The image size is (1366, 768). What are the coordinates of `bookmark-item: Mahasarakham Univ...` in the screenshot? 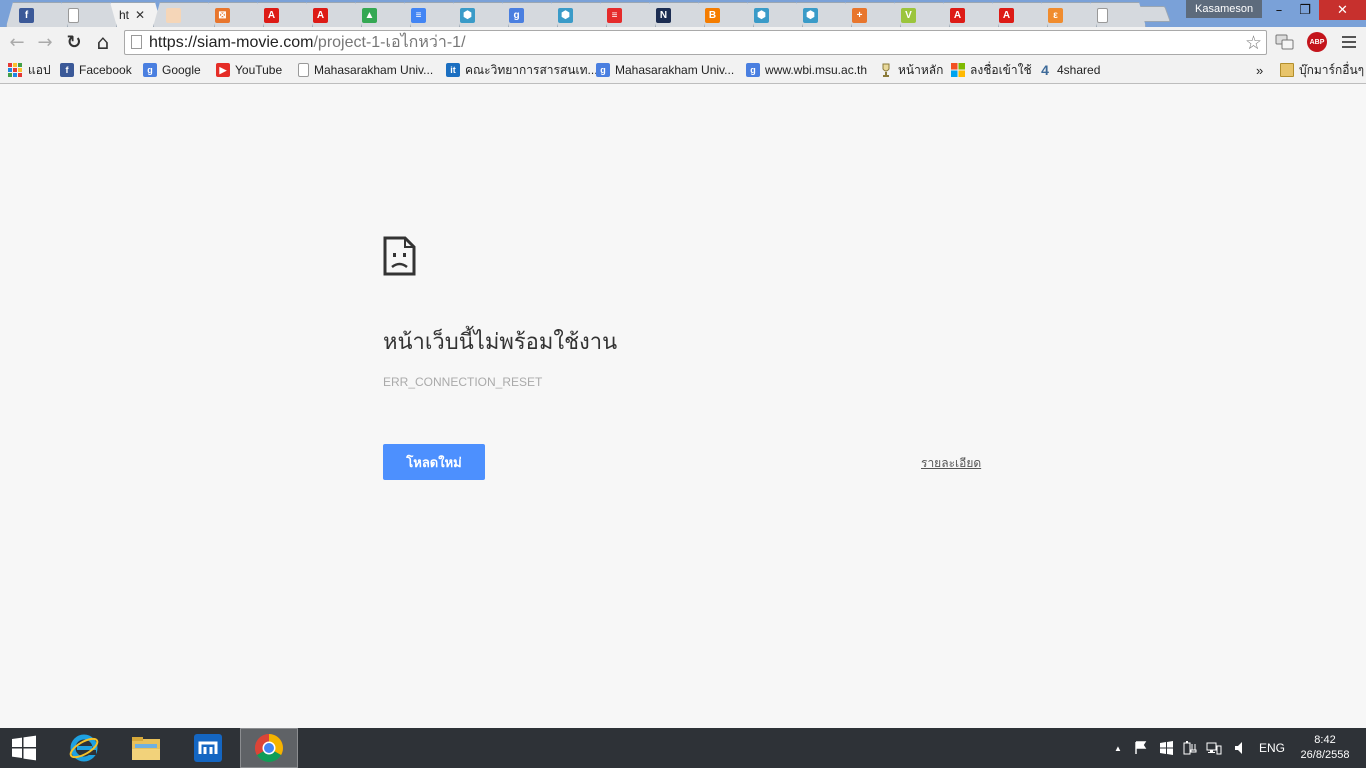 It's located at (365, 70).